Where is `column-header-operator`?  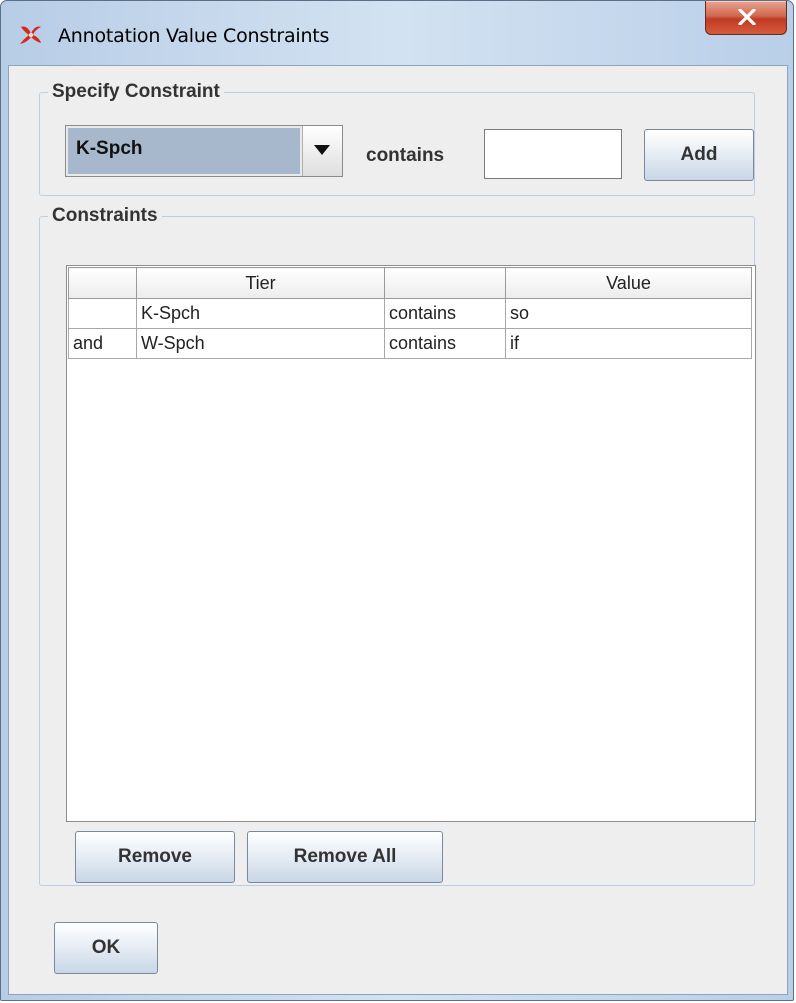
column-header-operator is located at coordinates (445, 283).